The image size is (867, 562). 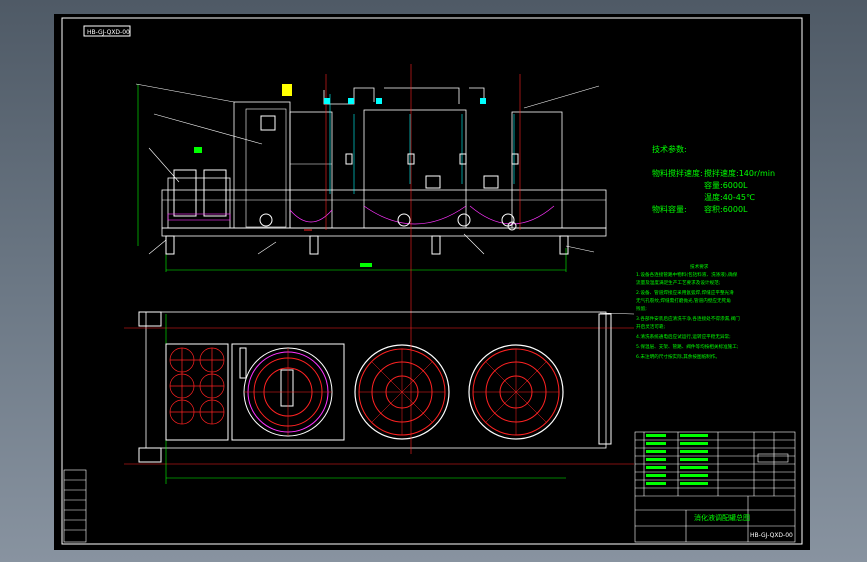 What do you see at coordinates (641, 308) in the screenshot?
I see `tech-req-line-4: 残留;` at bounding box center [641, 308].